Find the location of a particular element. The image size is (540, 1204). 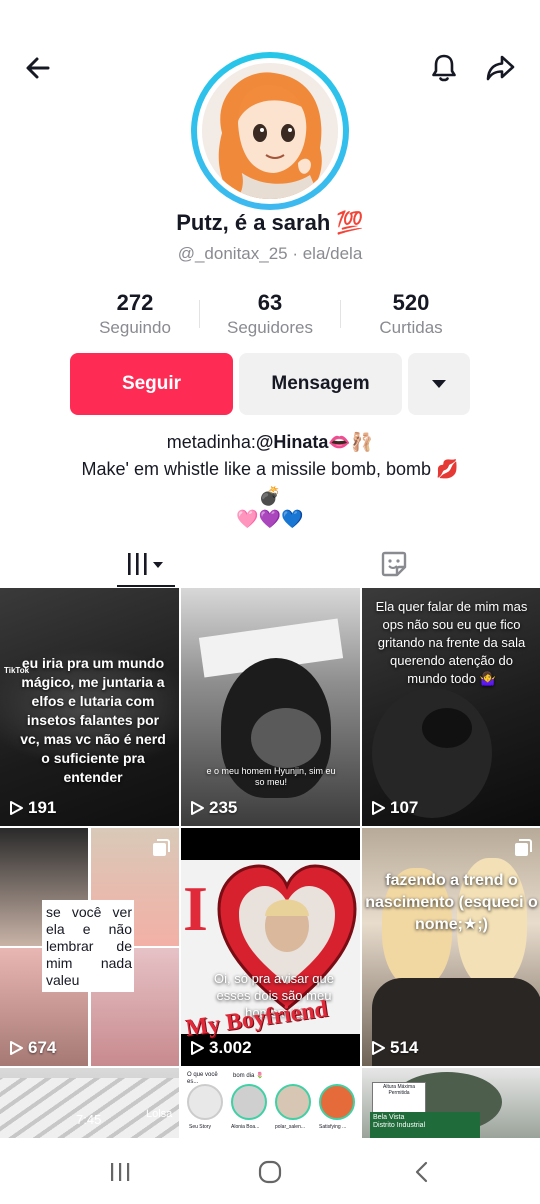

street-sign: Bela Vista Distrito Industrial is located at coordinates (425, 1125).